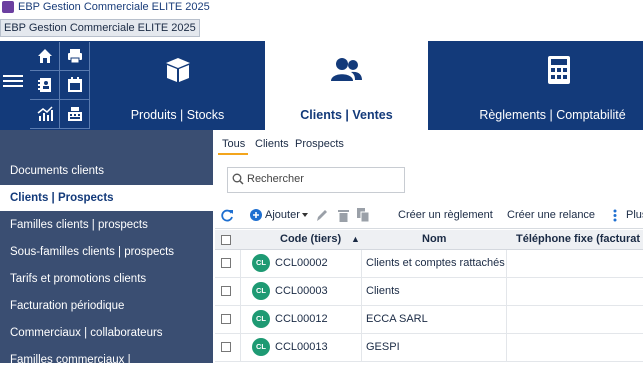 This screenshot has height=366, width=643. I want to click on edit-icon, so click(322, 215).